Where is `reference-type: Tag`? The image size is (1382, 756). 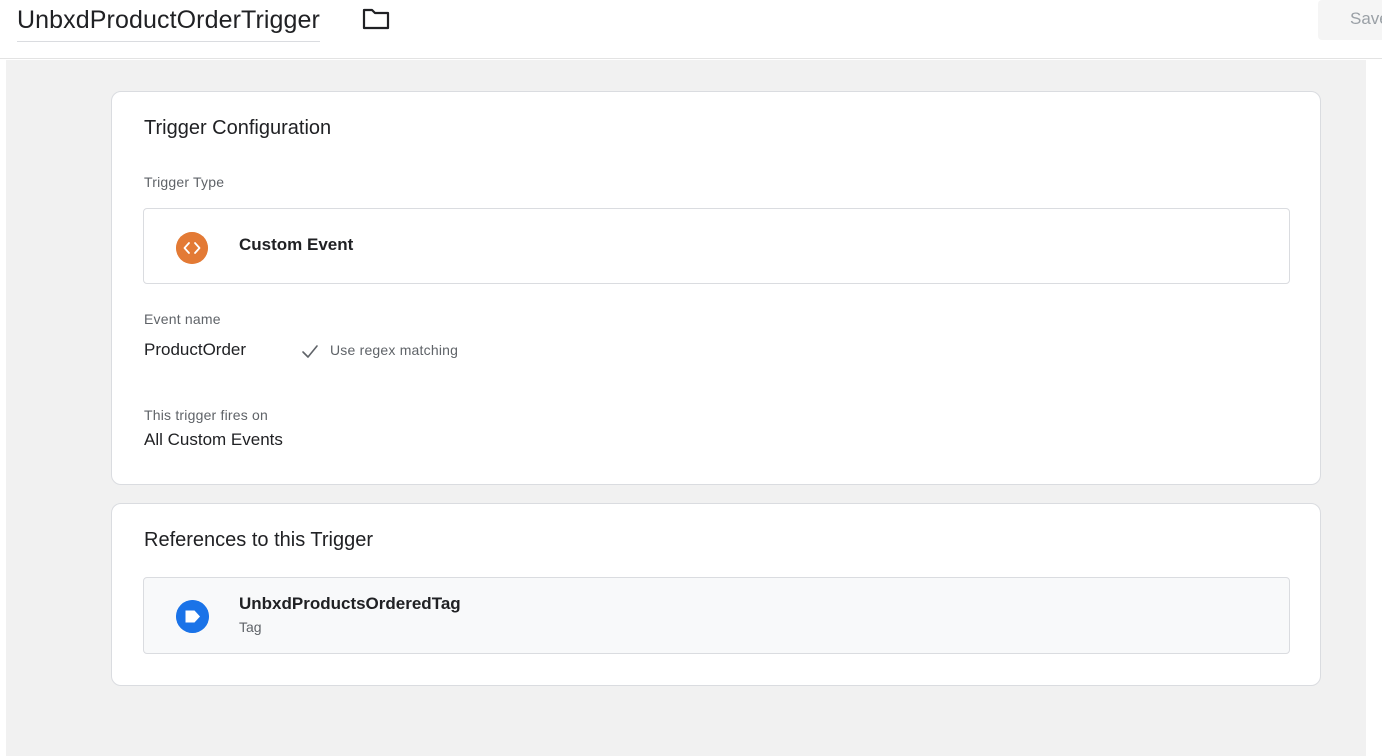
reference-type: Tag is located at coordinates (250, 627).